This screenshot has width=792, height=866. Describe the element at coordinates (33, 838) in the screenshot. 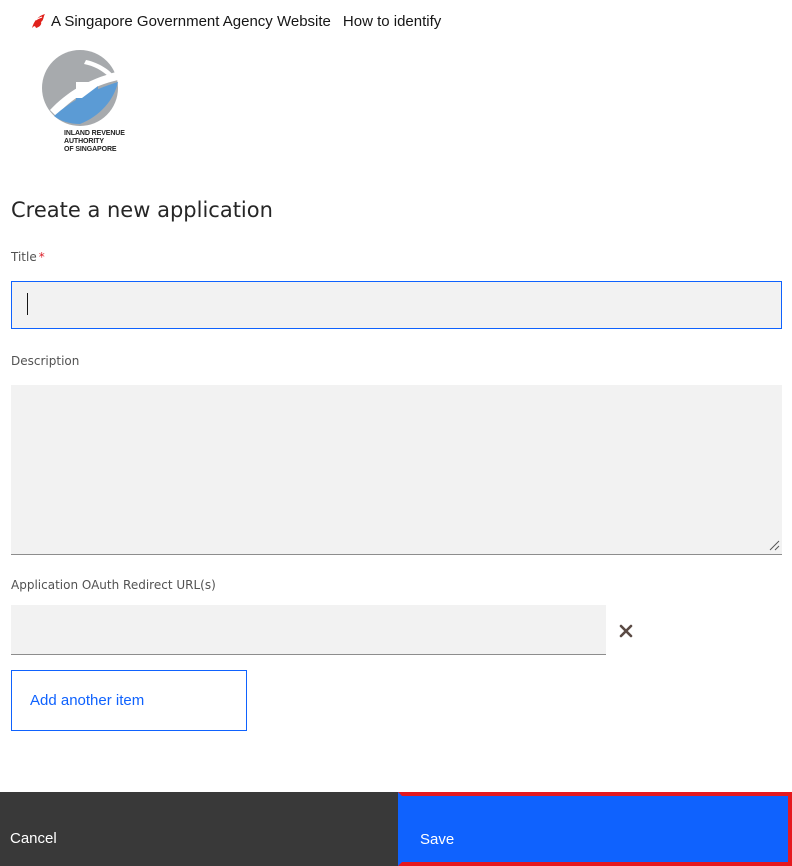

I see `cancel-button-label: Cancel` at that location.